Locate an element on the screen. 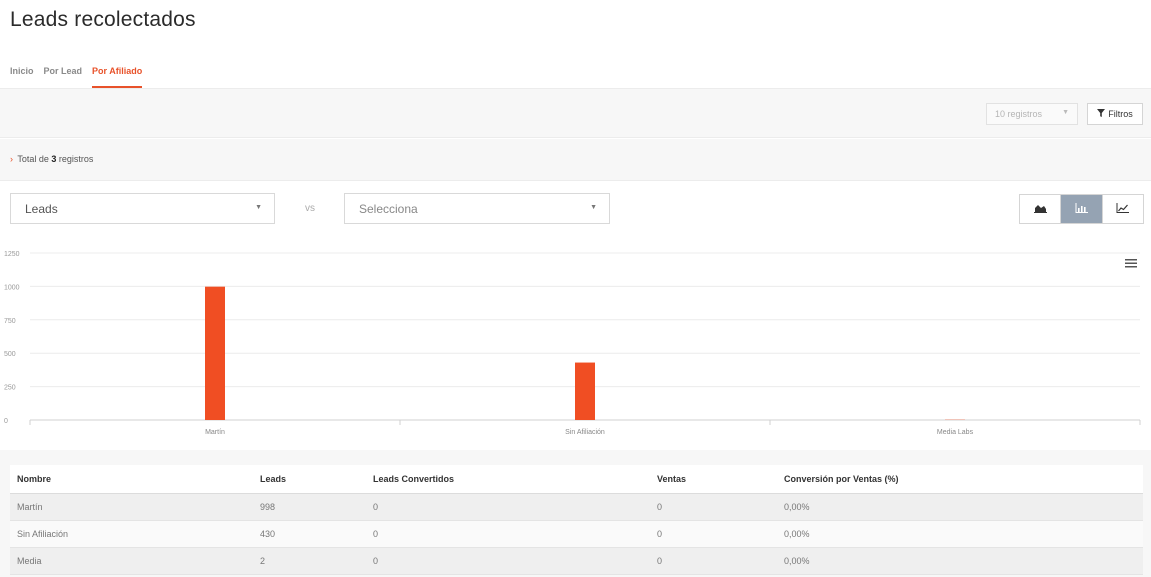 The image size is (1151, 577). x-tick-label: Martín is located at coordinates (215, 432).